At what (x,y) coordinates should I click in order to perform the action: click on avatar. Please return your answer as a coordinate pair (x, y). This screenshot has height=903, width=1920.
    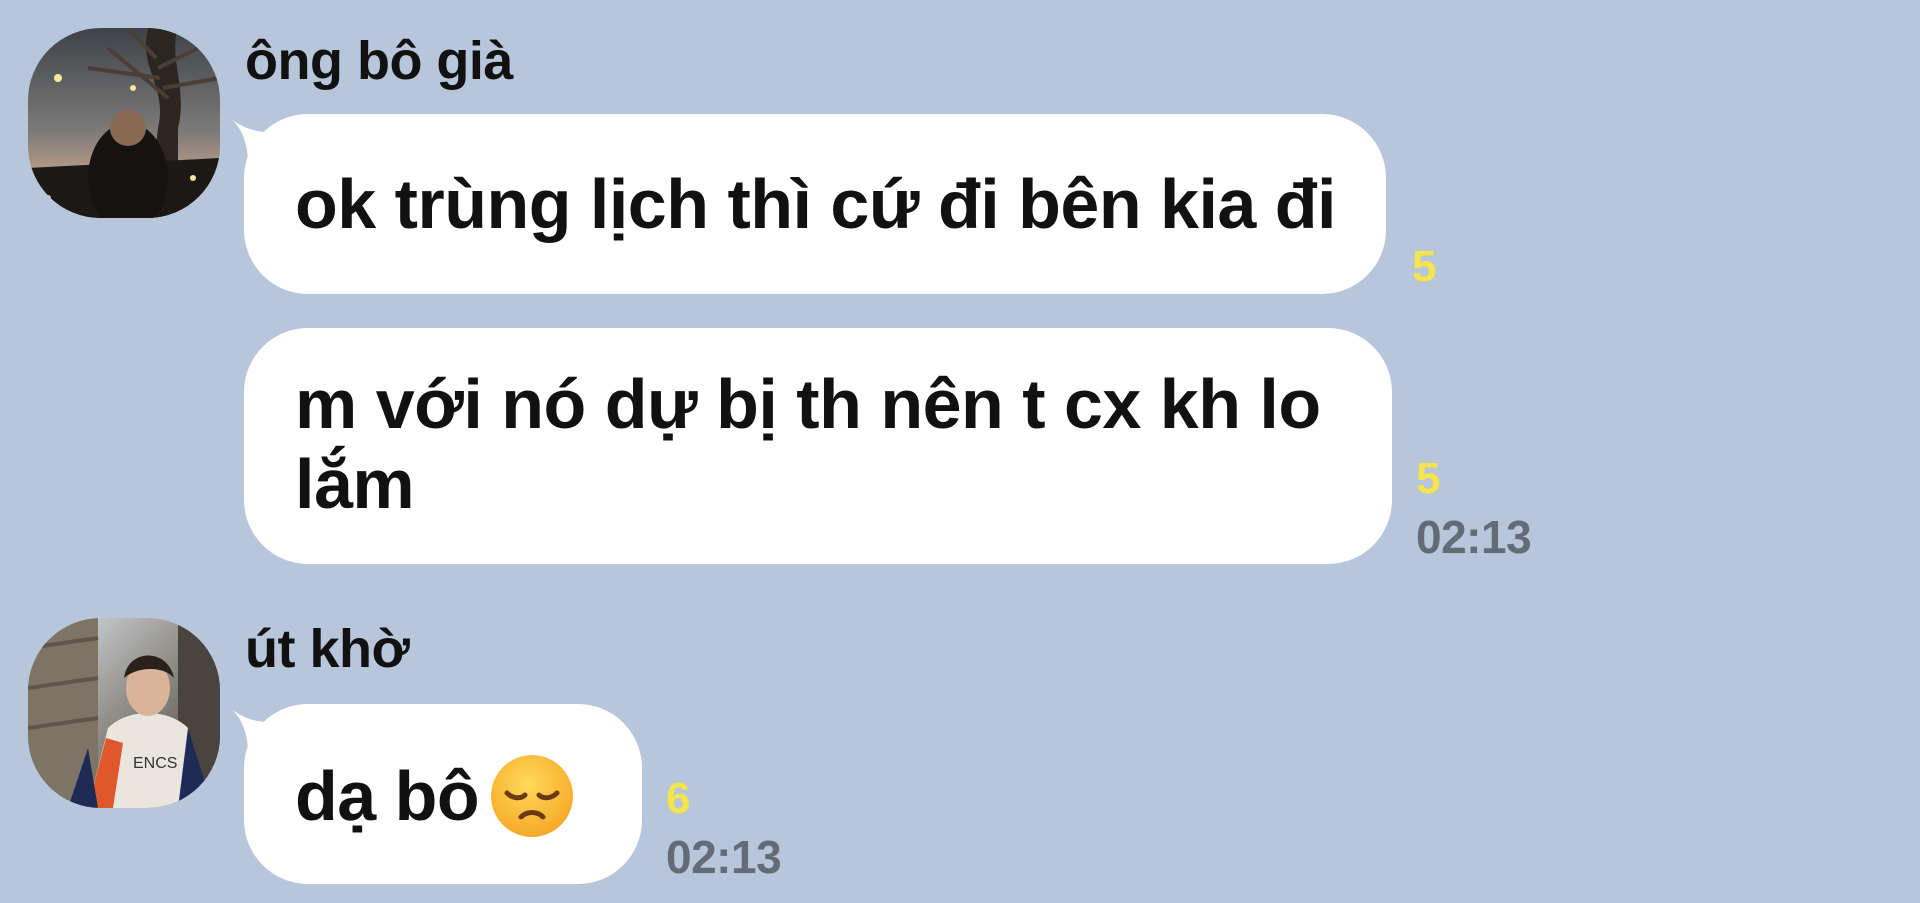
    Looking at the image, I should click on (124, 123).